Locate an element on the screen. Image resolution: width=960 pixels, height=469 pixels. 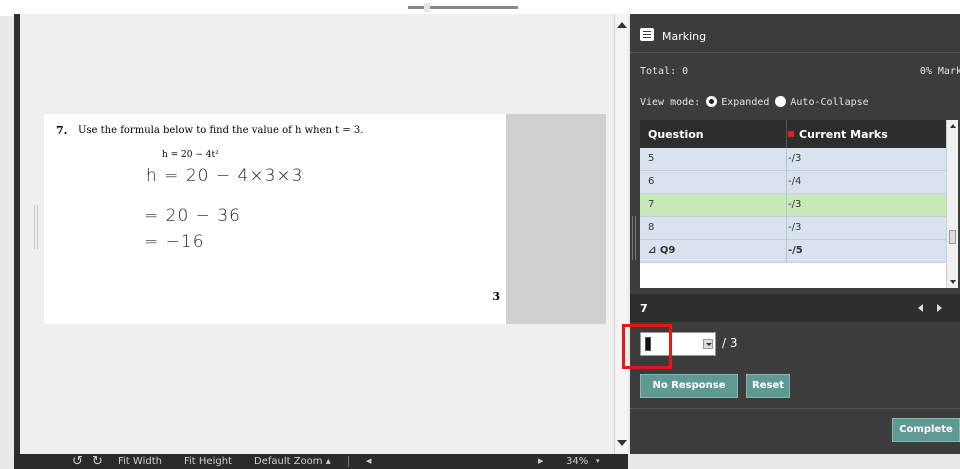
mark-dropdown-icon is located at coordinates (708, 344).